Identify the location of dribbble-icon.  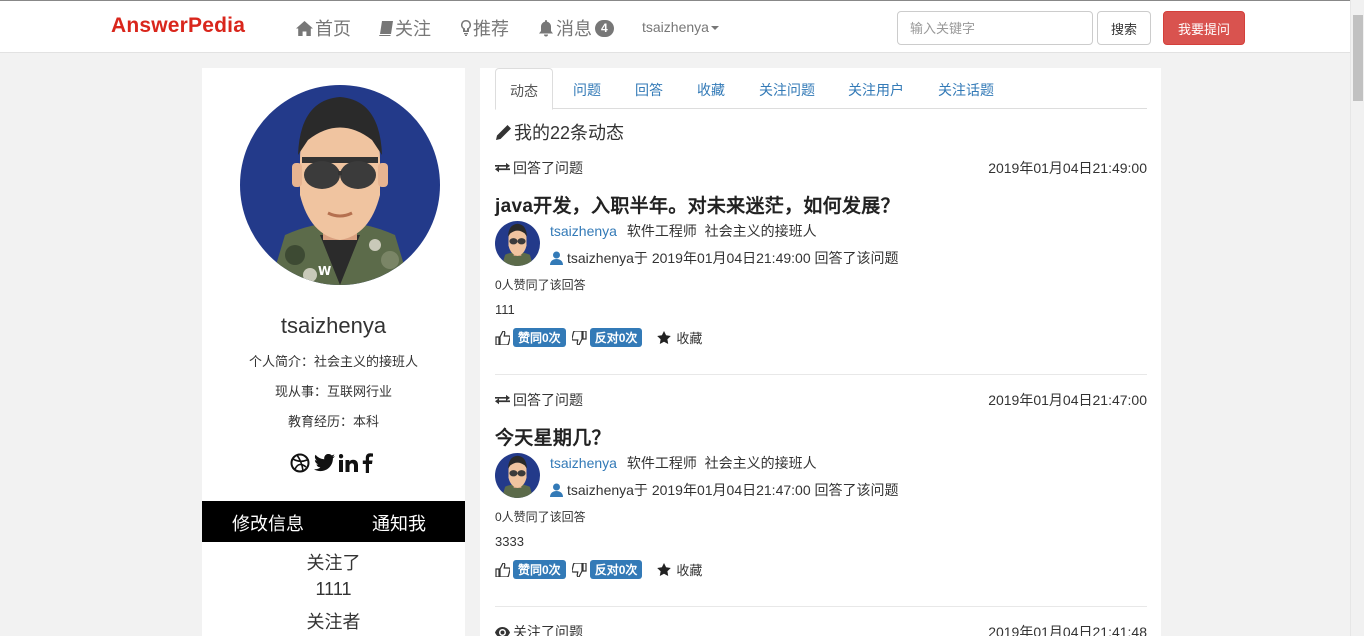
(300, 463).